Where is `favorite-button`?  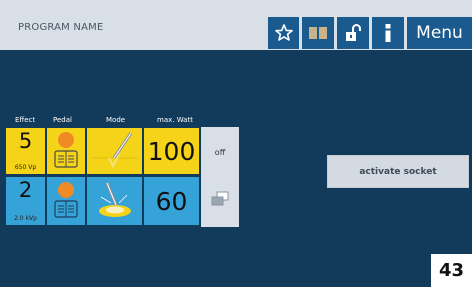
favorite-button is located at coordinates (283, 33).